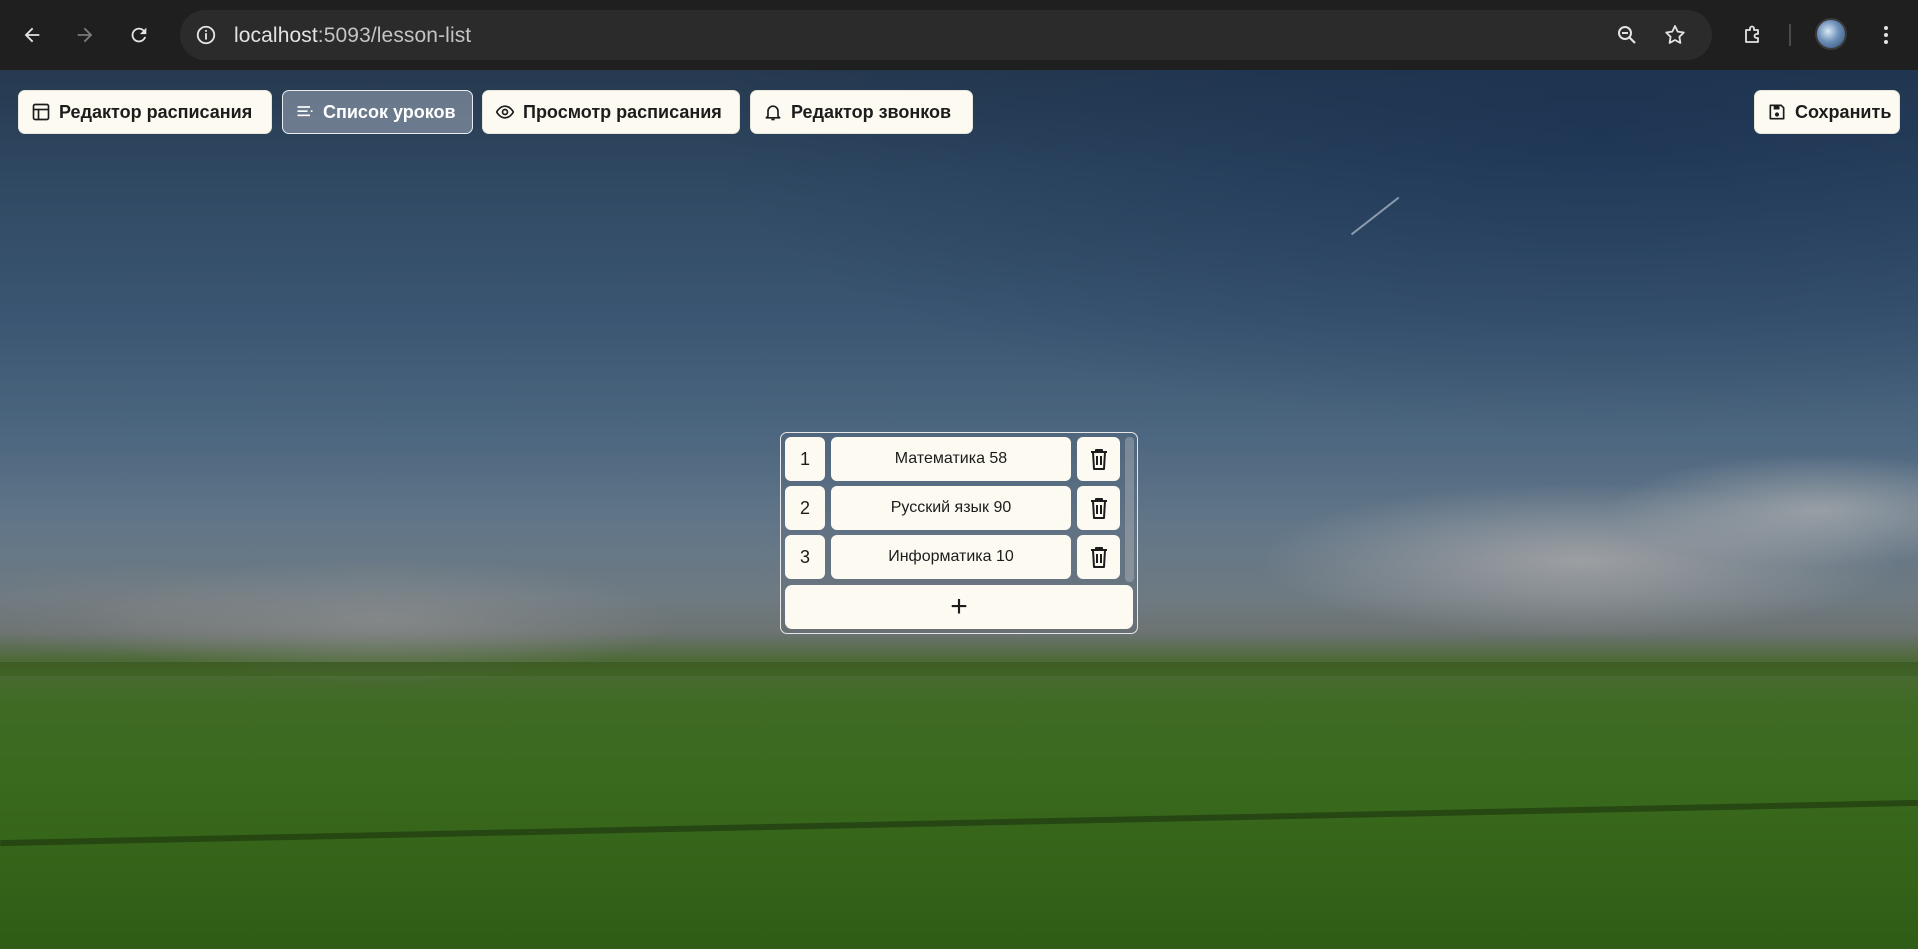  Describe the element at coordinates (394, 35) in the screenshot. I see `url-path: :5093/lesson-list` at that location.